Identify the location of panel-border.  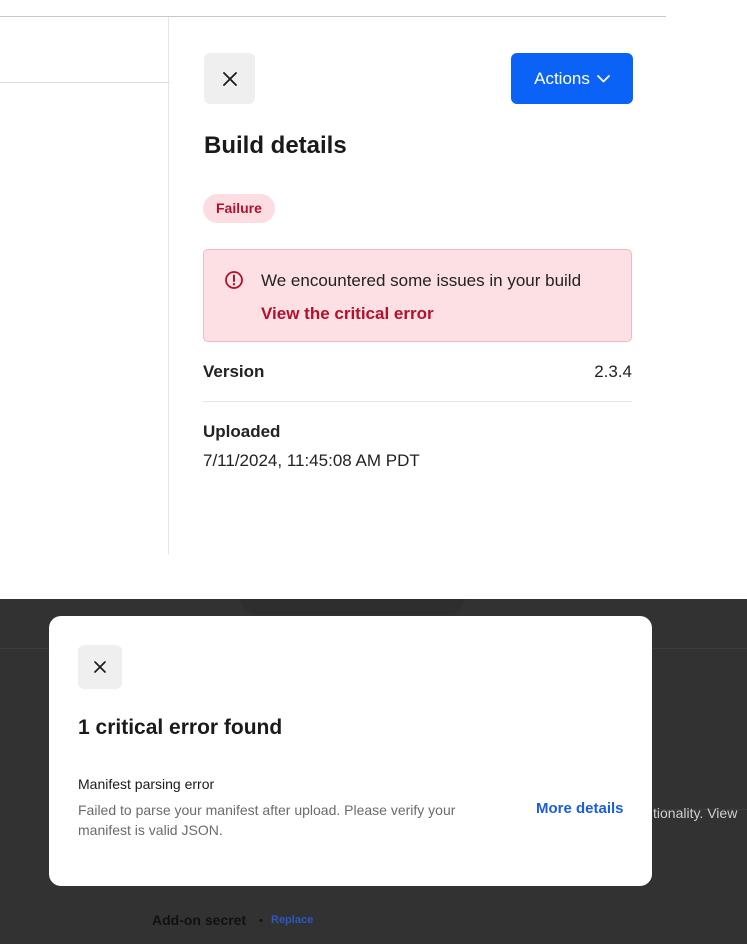
(168, 285).